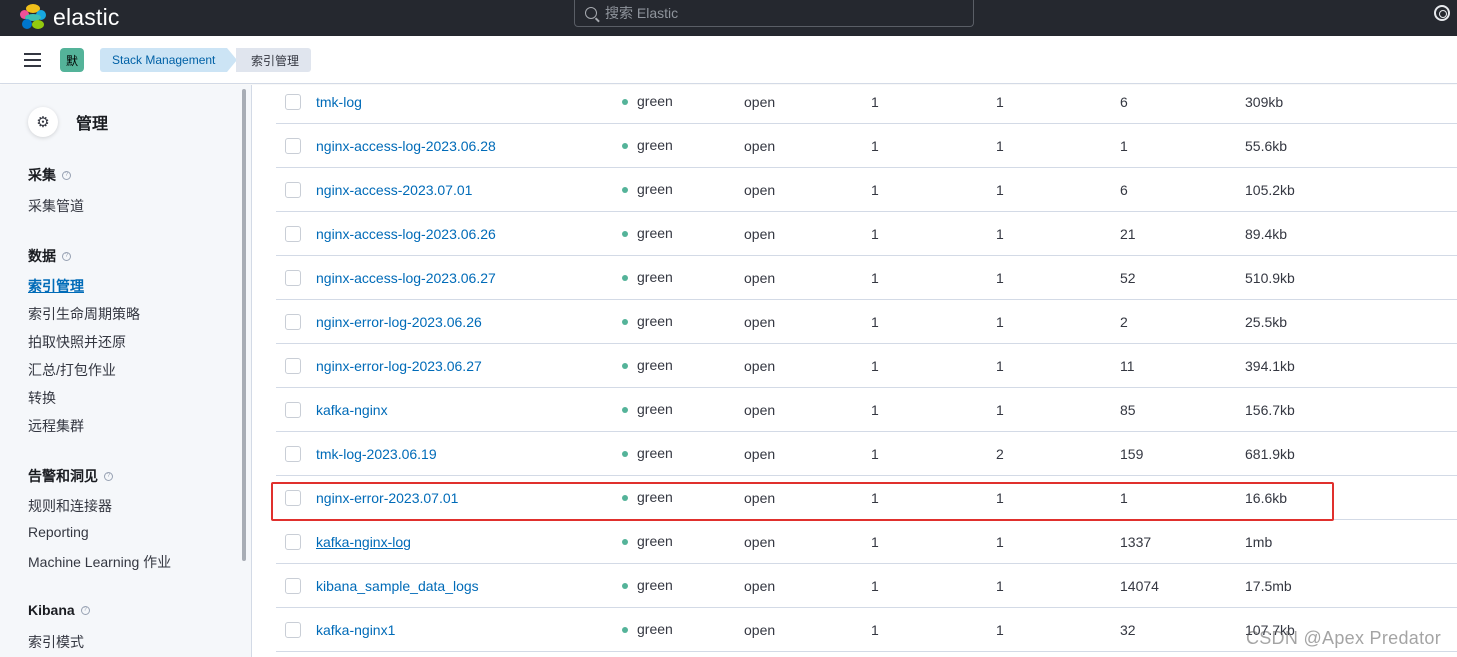  I want to click on docs-count-text: 6, so click(1124, 190).